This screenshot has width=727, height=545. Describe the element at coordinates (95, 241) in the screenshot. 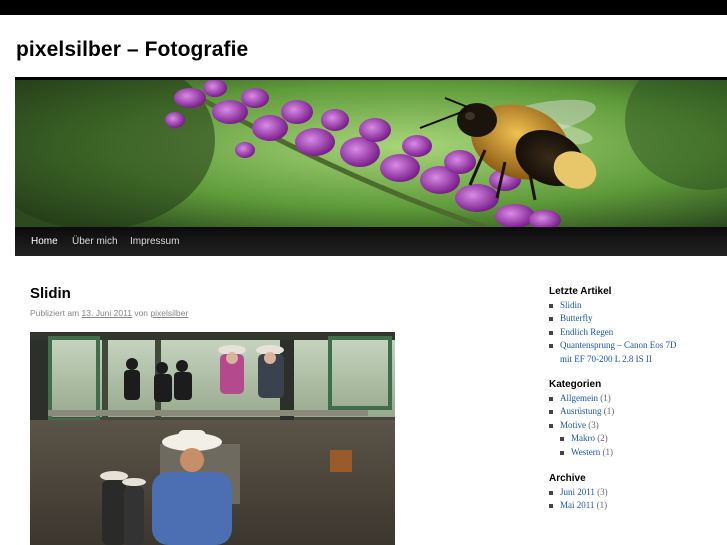

I see `nav-item-about: Über mich` at that location.